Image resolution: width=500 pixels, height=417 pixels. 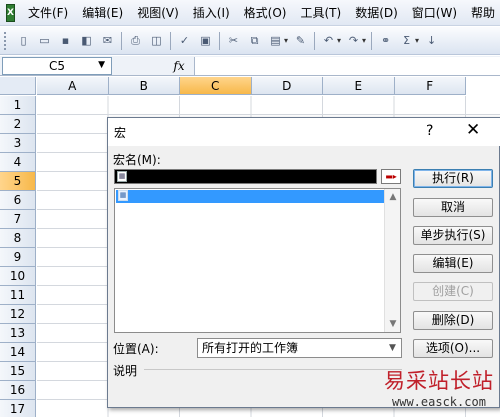 I want to click on print-preview-icon: ◫, so click(x=156, y=40).